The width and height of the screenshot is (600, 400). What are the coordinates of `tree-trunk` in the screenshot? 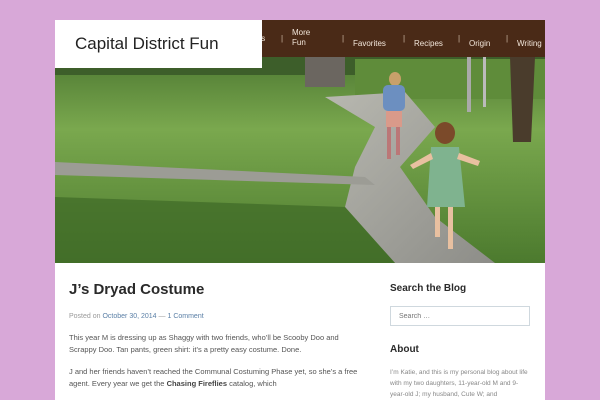 It's located at (522, 99).